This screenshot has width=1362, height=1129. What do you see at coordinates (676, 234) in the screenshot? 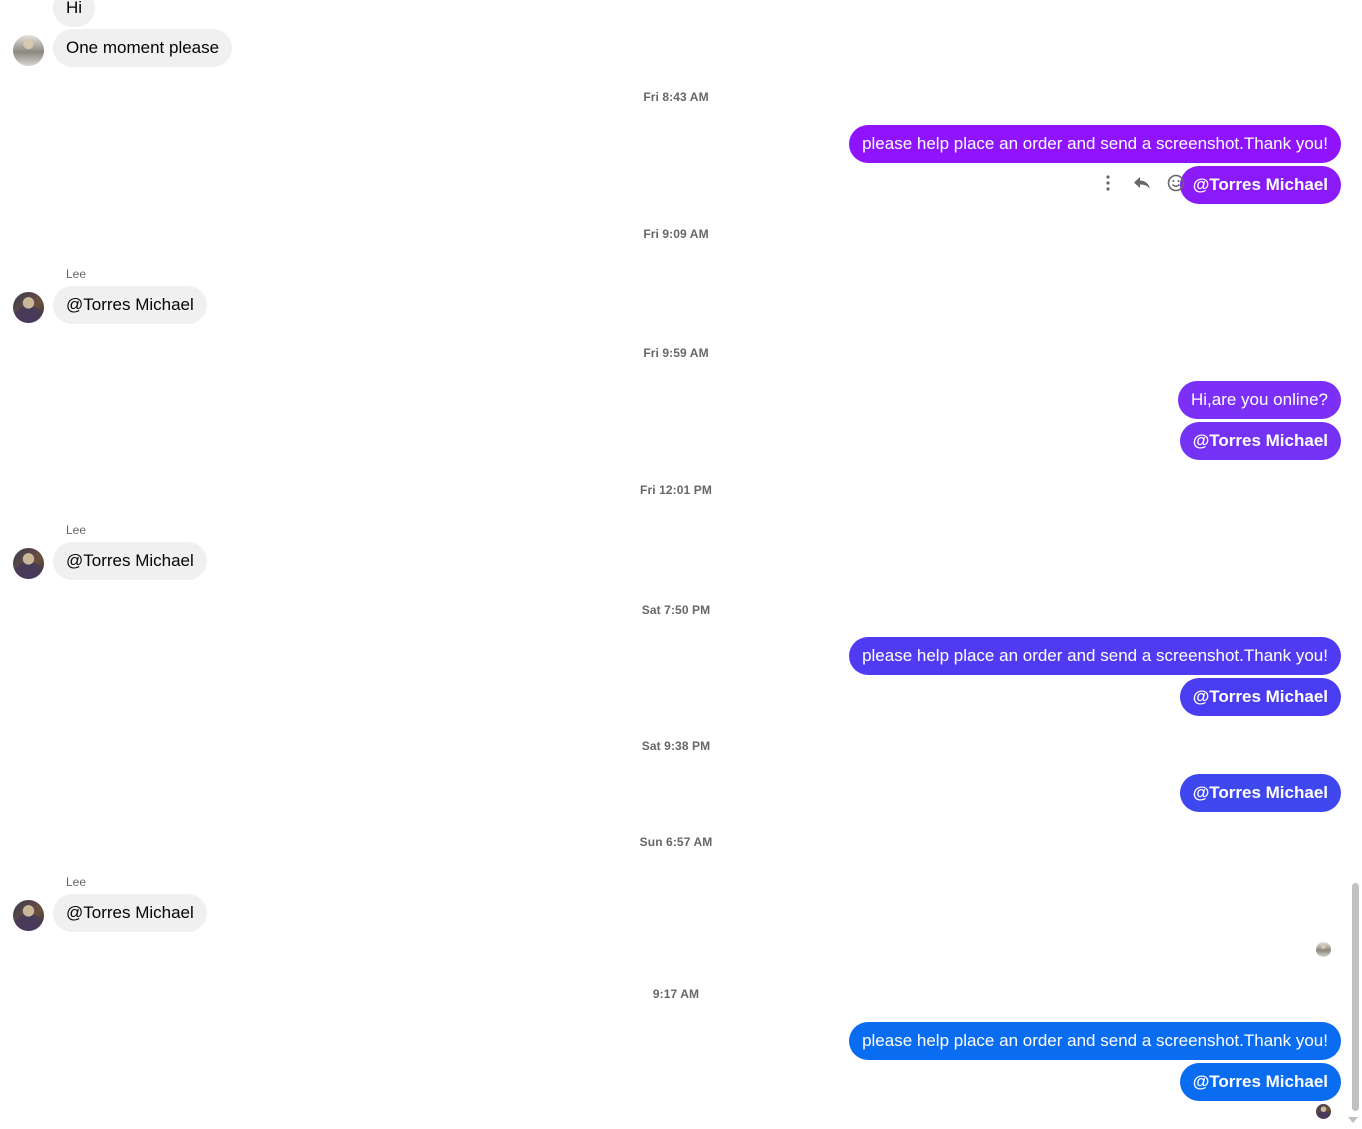
I see `timestamp-divider: Fri 9:09 AM` at bounding box center [676, 234].